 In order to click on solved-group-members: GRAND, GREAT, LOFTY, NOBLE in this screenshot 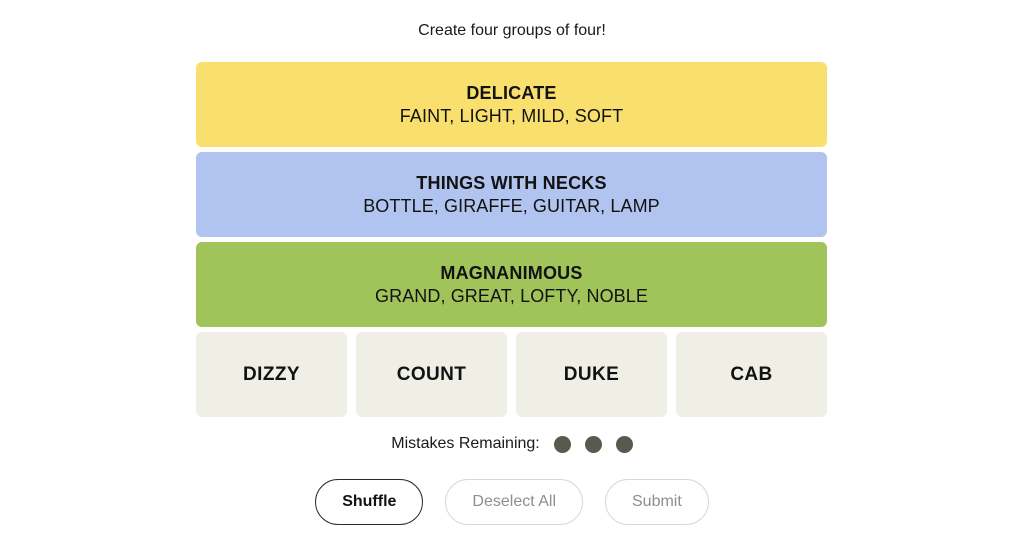, I will do `click(511, 295)`.